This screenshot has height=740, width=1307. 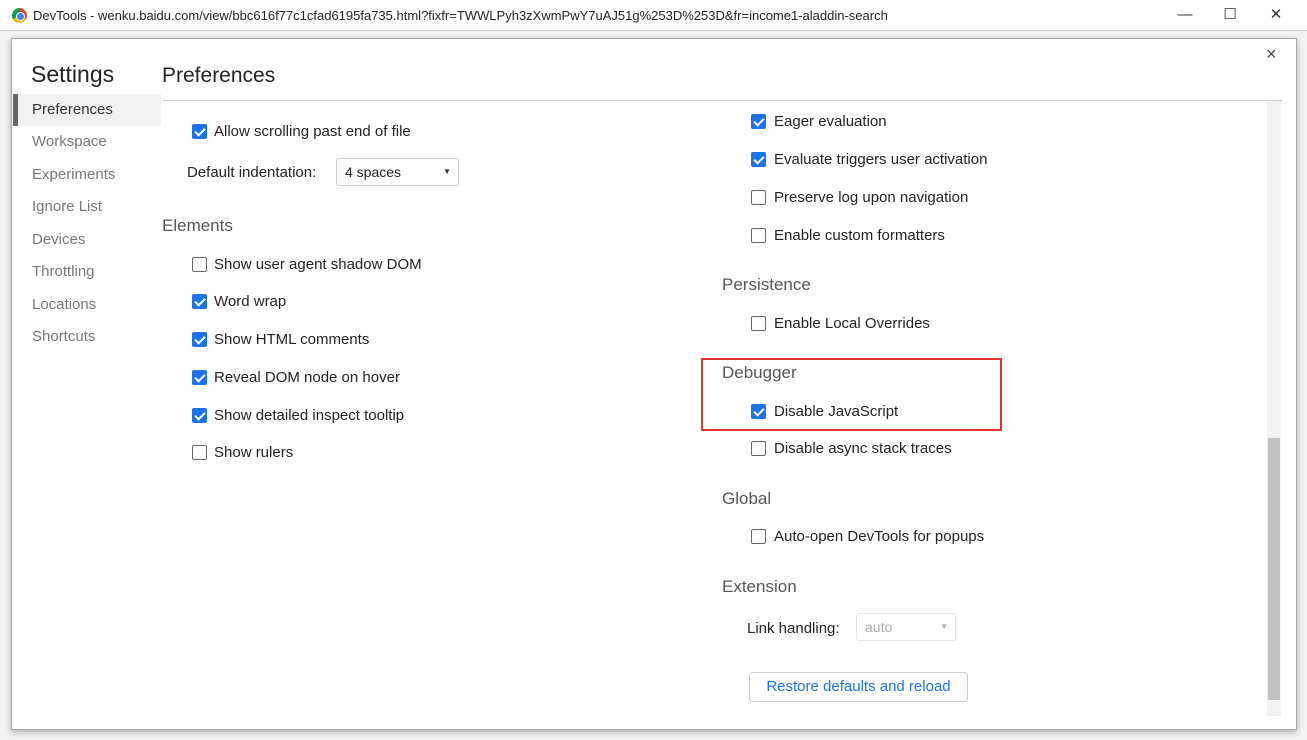 I want to click on elements-heading: Elements, so click(x=197, y=225).